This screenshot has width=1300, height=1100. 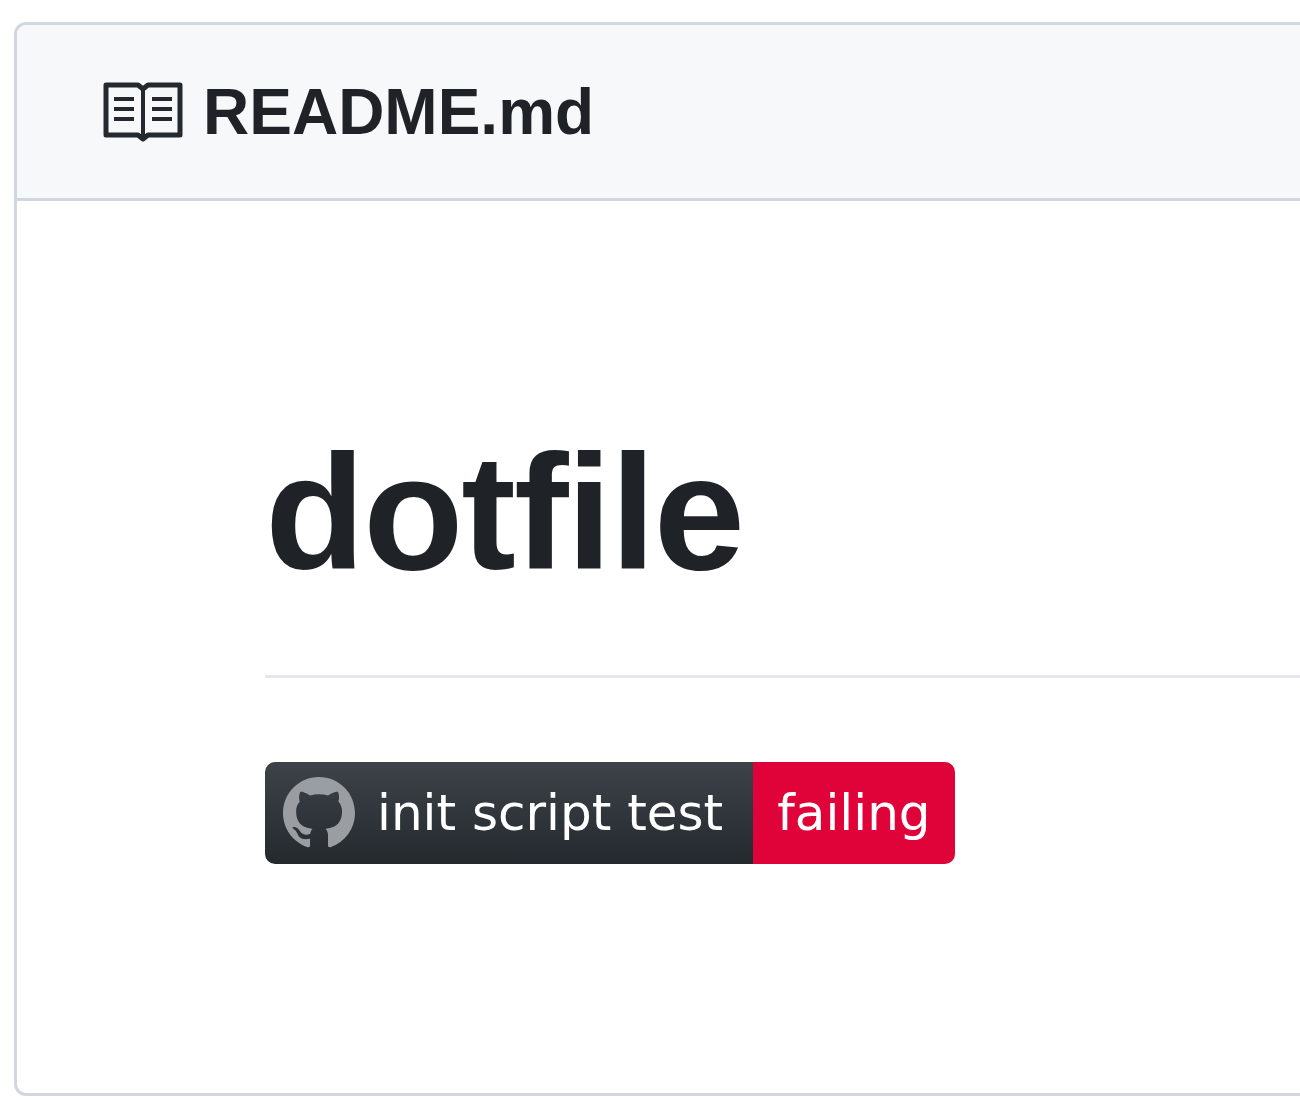 I want to click on readme-heading: dotfile, so click(x=504, y=513).